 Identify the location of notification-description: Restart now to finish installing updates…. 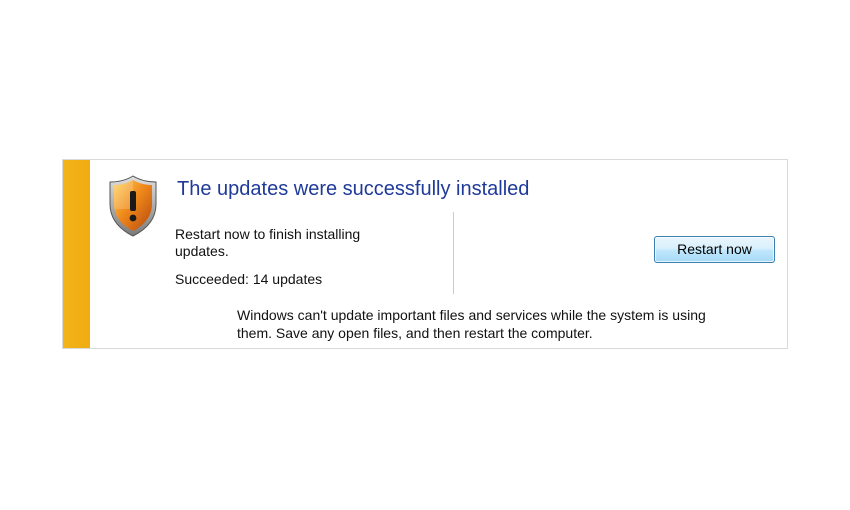
(268, 242).